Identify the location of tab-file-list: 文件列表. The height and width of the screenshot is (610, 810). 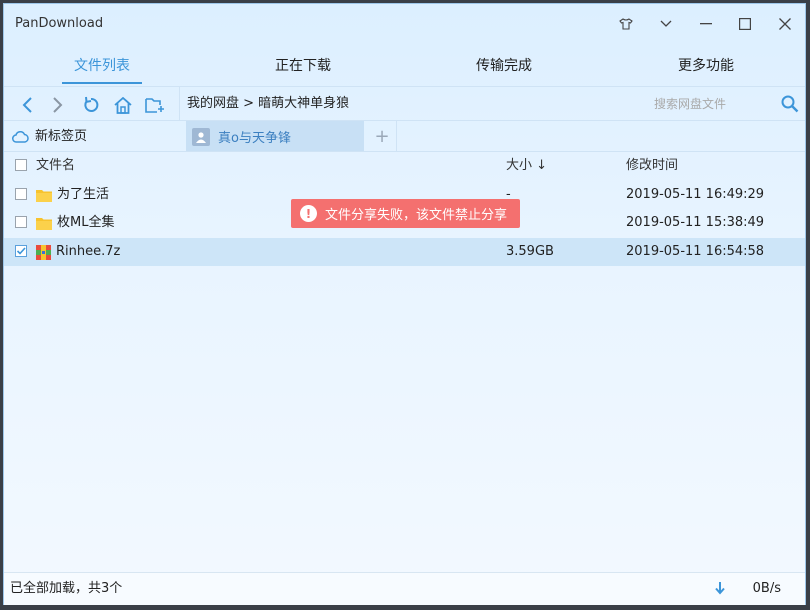
(102, 66).